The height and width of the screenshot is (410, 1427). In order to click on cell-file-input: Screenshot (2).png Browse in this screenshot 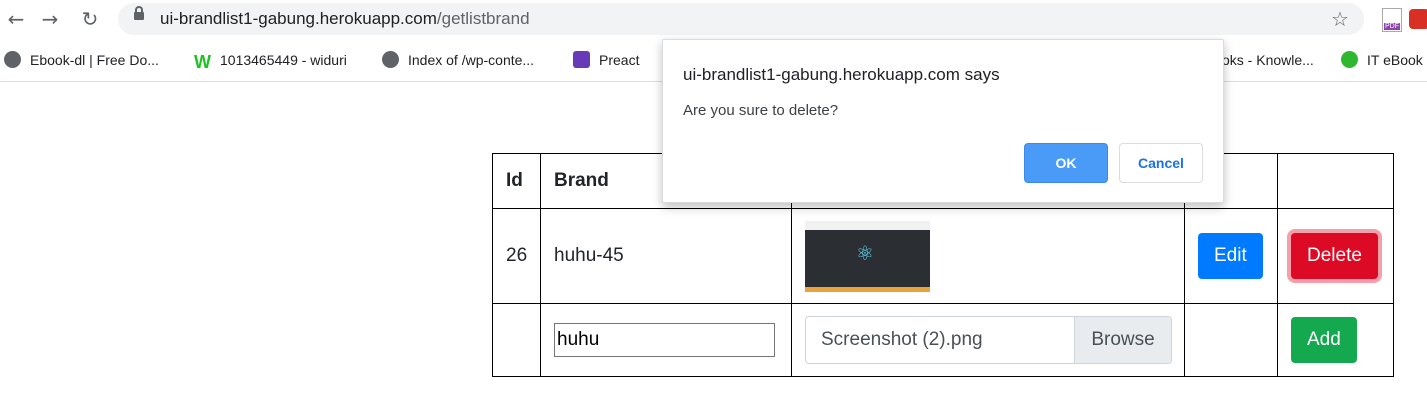, I will do `click(988, 340)`.